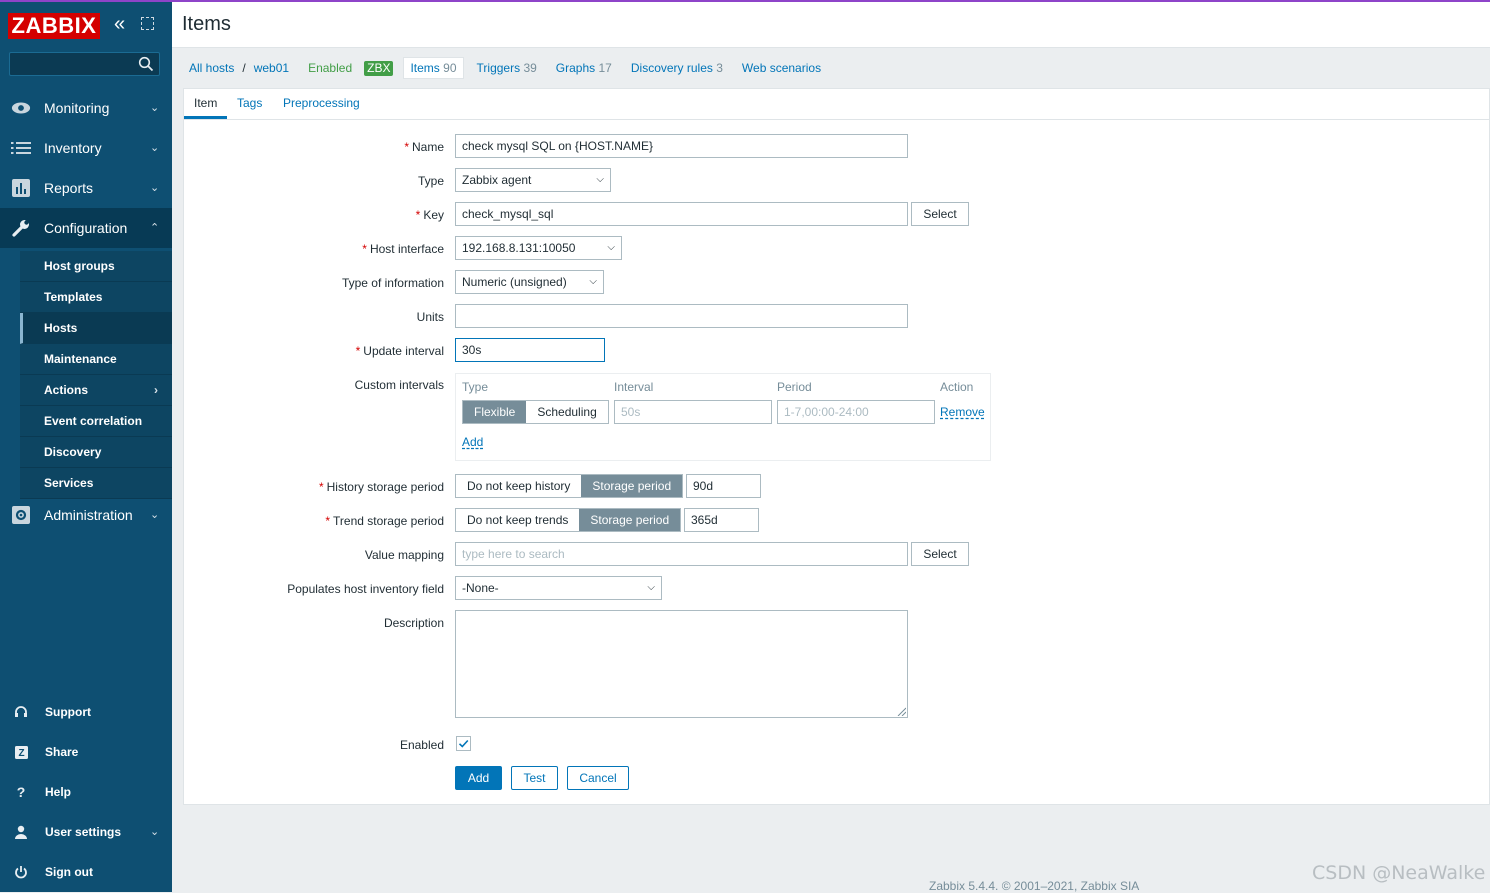 Image resolution: width=1490 pixels, height=893 pixels. Describe the element at coordinates (86, 712) in the screenshot. I see `menu-support: Support` at that location.